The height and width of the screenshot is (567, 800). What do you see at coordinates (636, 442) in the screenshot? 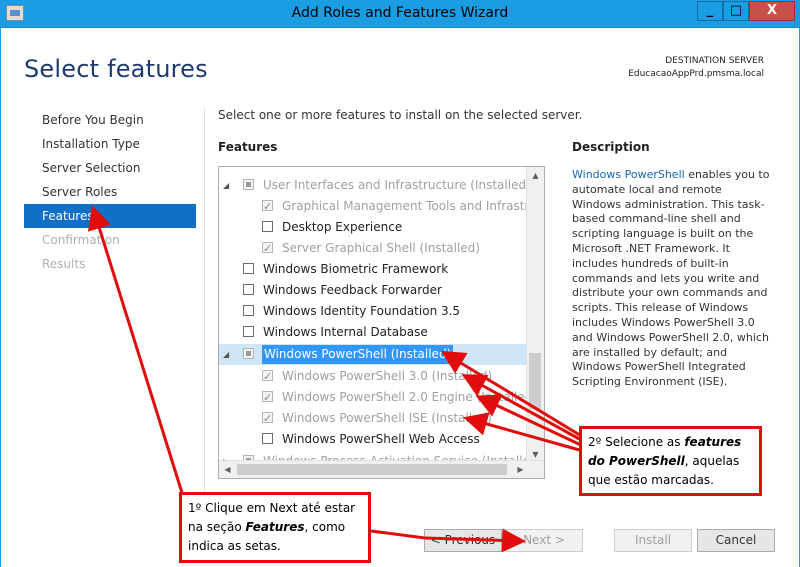
I see `callout-2-text-prefix: 2º Selecione as` at bounding box center [636, 442].